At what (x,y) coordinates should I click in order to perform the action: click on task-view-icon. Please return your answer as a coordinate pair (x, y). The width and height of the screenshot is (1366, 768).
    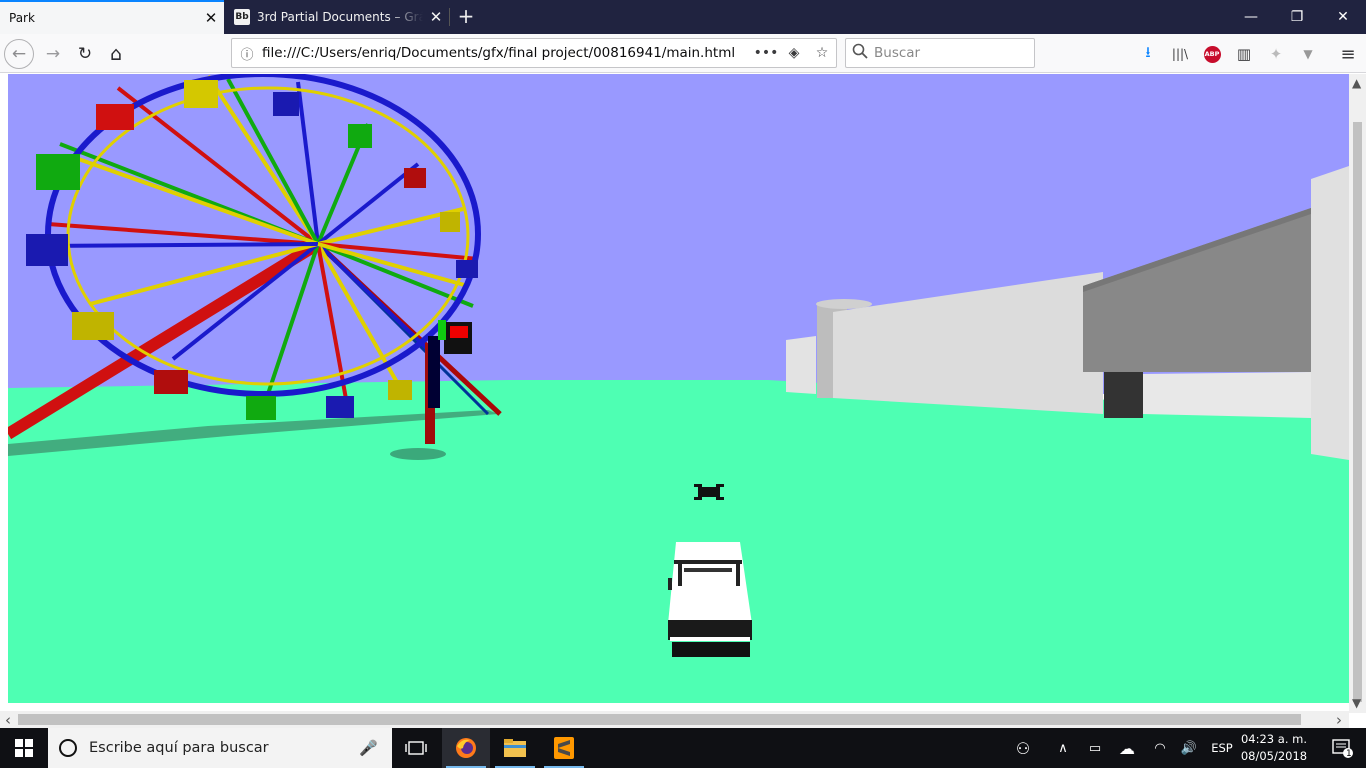
    Looking at the image, I should click on (416, 748).